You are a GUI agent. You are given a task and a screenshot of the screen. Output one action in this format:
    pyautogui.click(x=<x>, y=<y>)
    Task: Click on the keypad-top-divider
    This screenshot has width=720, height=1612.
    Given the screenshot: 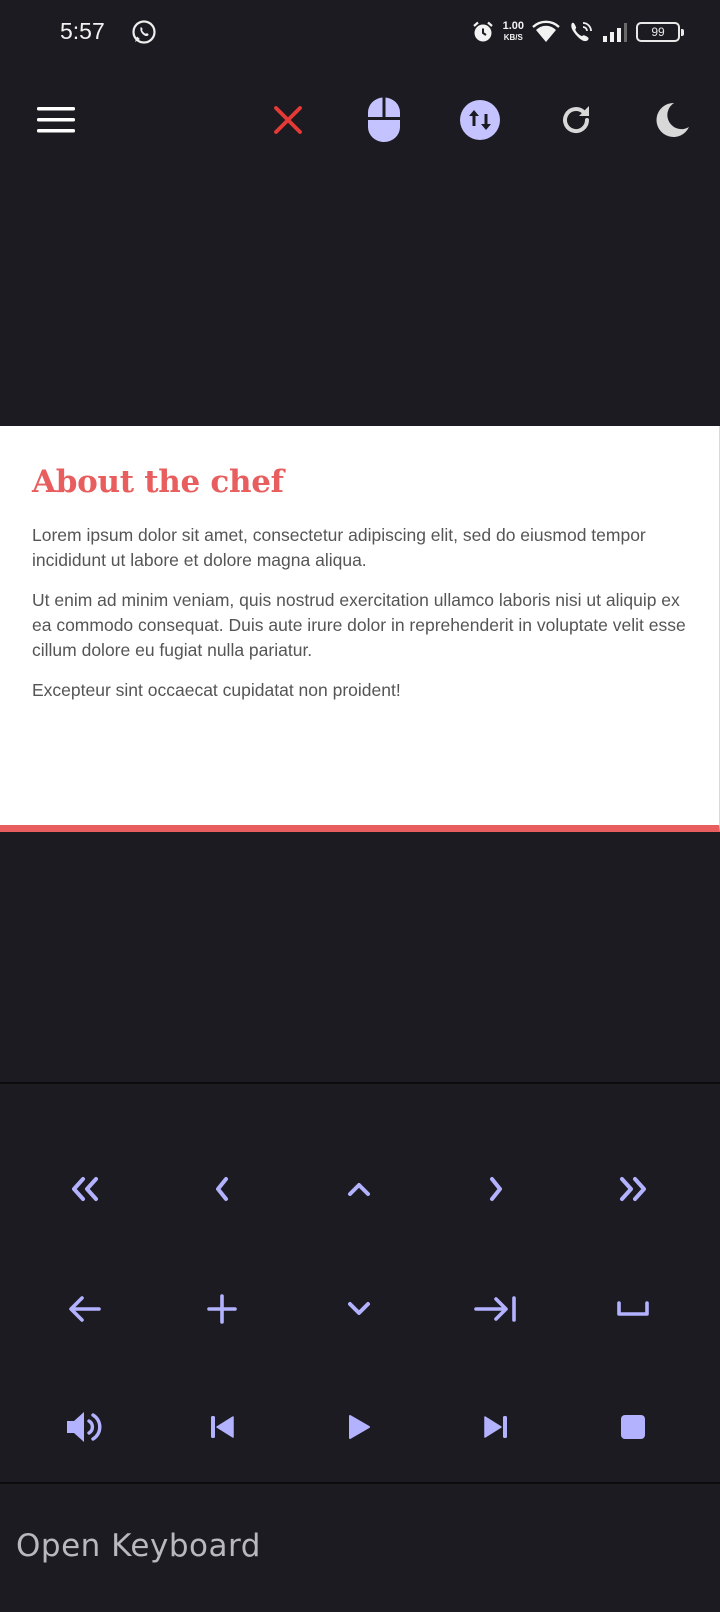 What is the action you would take?
    pyautogui.click(x=360, y=1083)
    